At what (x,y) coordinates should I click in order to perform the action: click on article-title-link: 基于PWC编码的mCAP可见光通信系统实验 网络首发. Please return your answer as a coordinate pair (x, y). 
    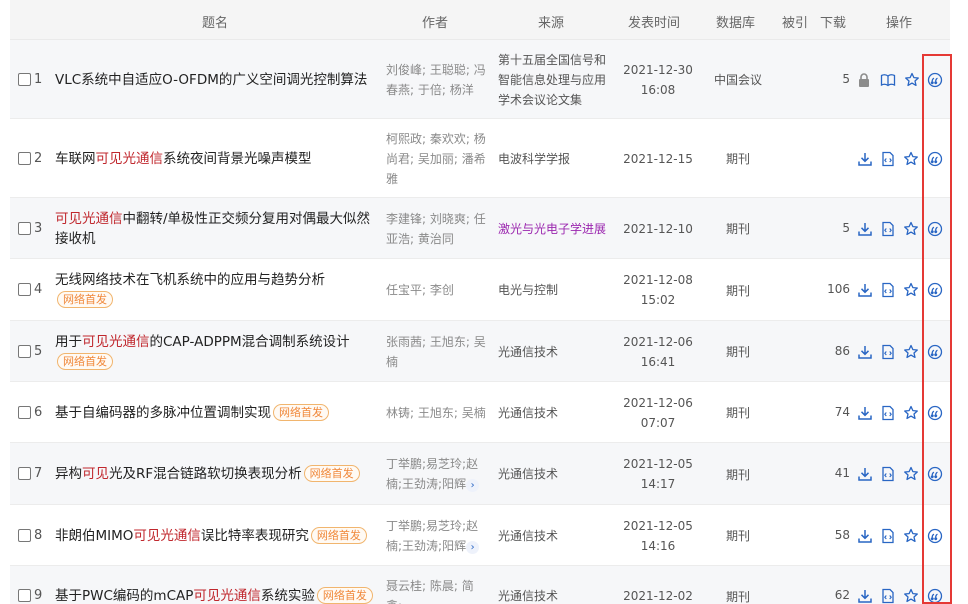
    Looking at the image, I should click on (215, 595).